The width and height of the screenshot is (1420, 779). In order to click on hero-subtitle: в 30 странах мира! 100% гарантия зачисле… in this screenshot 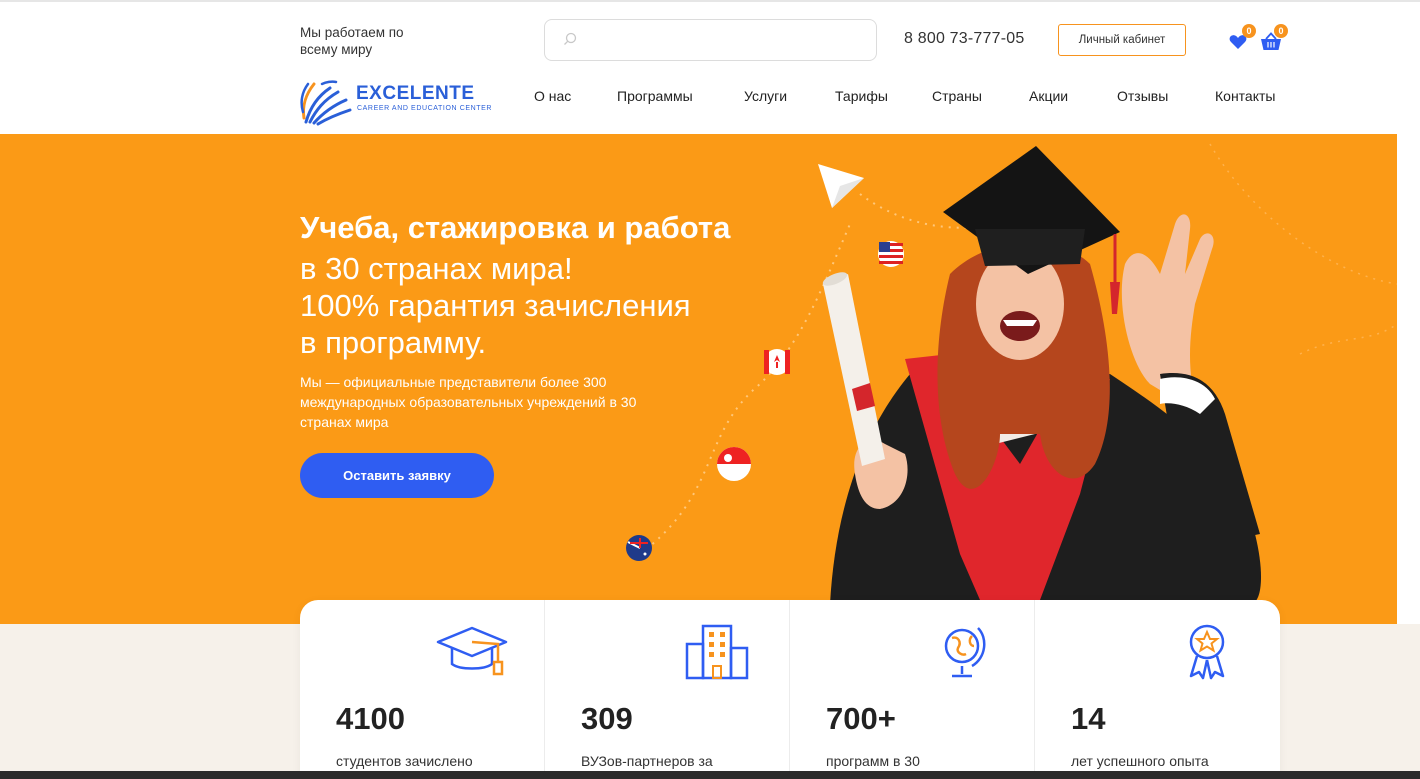, I will do `click(495, 305)`.